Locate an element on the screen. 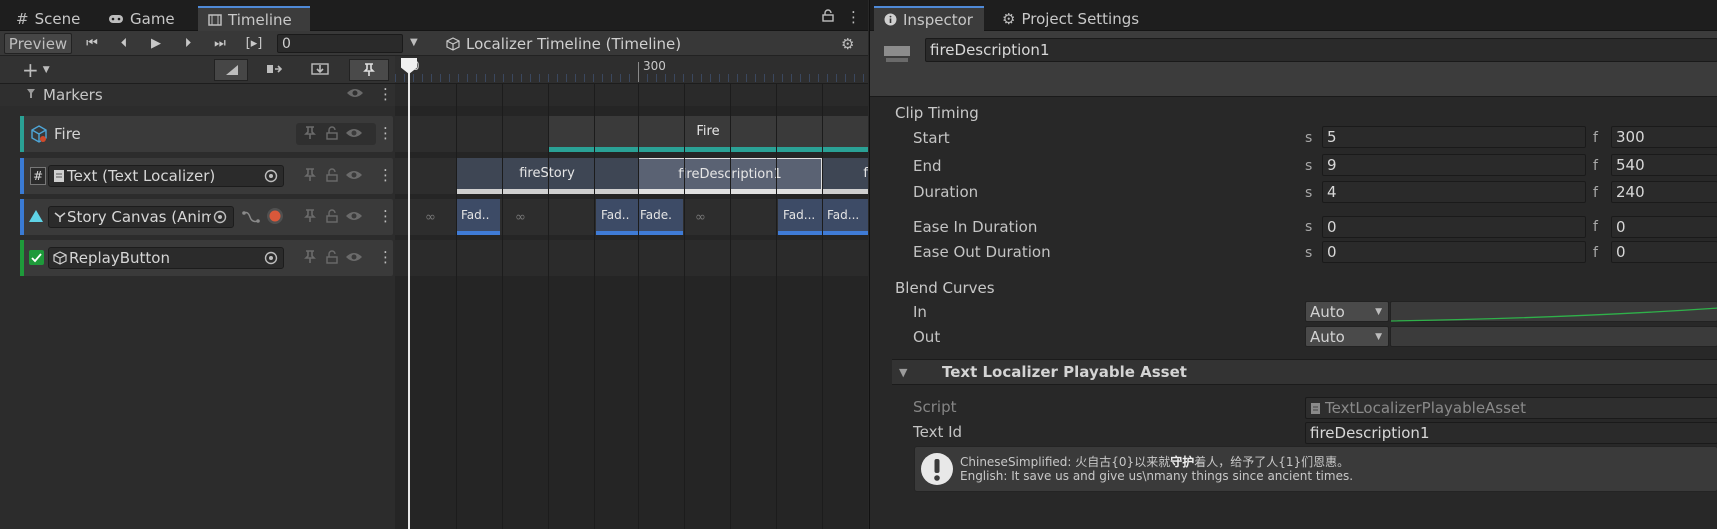  playhead-line is located at coordinates (409, 293).